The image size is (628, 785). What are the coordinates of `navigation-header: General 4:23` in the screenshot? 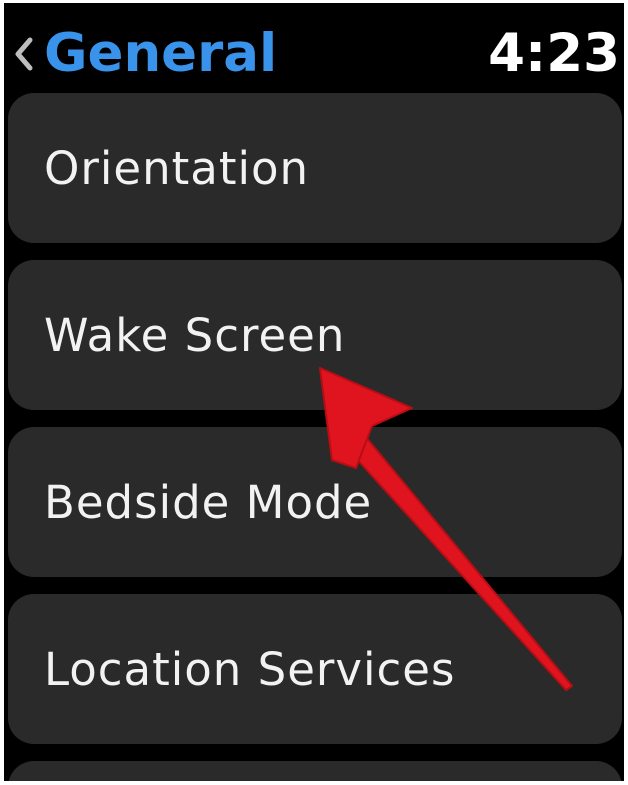 It's located at (314, 48).